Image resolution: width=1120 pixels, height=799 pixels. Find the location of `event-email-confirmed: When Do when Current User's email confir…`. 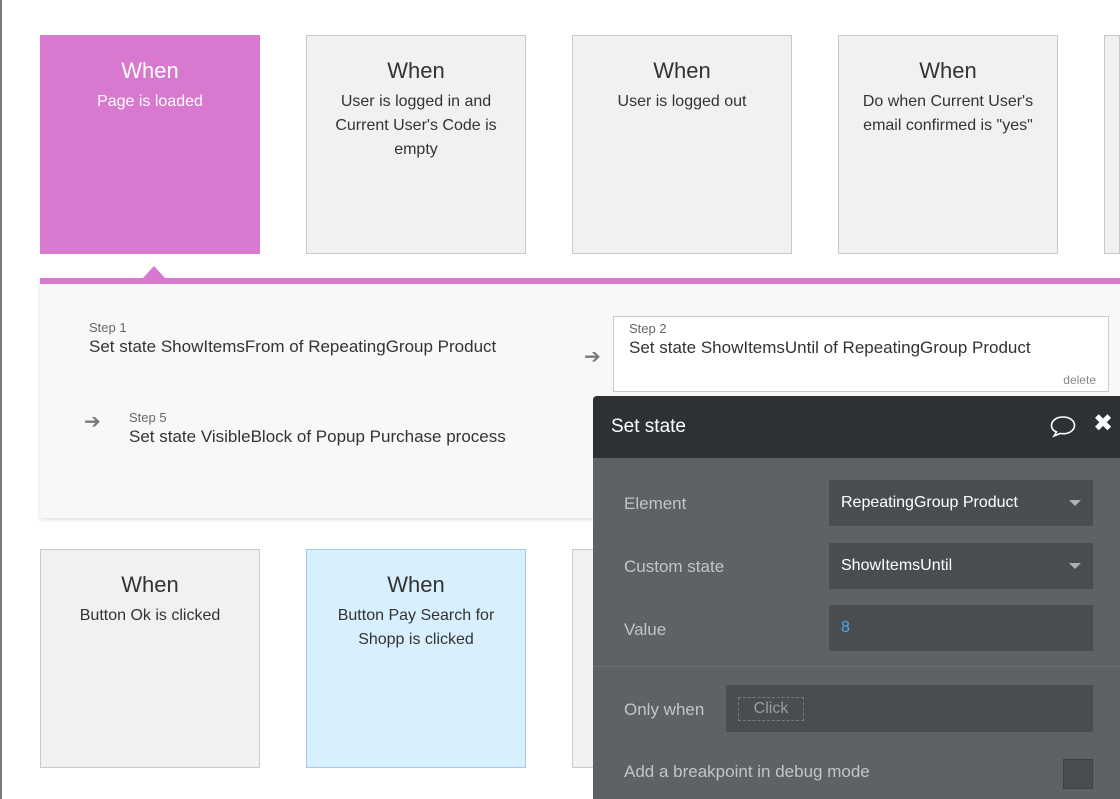

event-email-confirmed: When Do when Current User's email confir… is located at coordinates (948, 144).